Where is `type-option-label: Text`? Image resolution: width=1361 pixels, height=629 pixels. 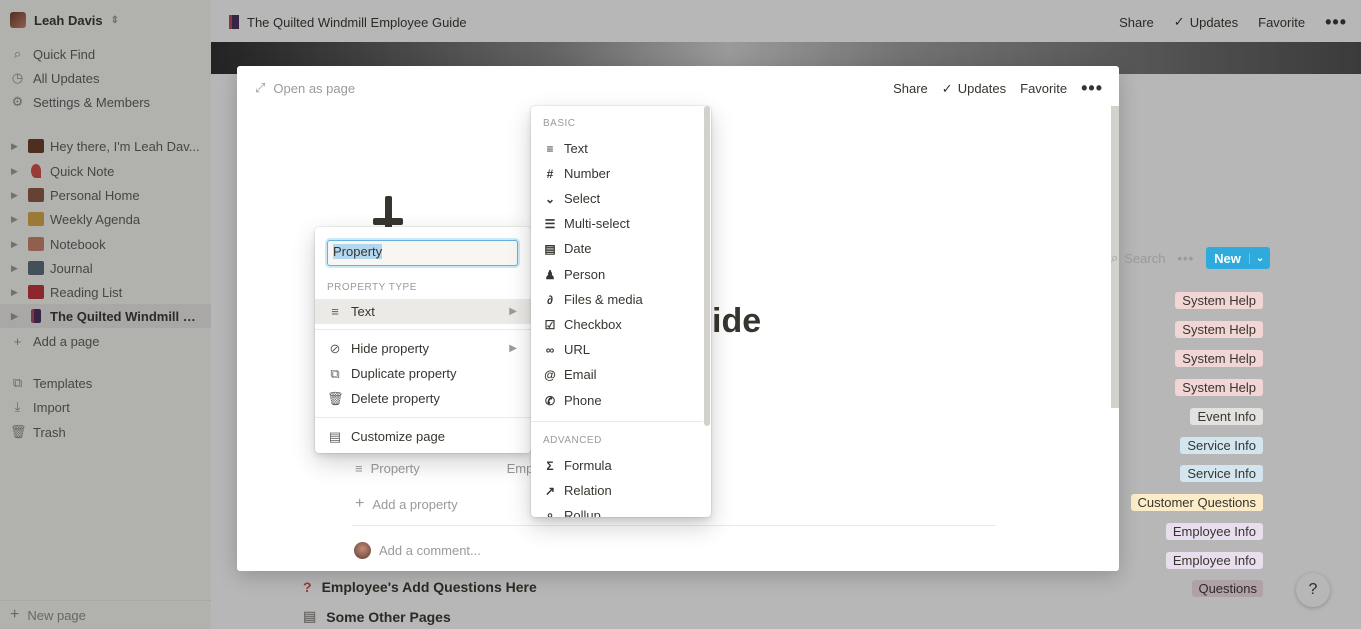 type-option-label: Text is located at coordinates (576, 148).